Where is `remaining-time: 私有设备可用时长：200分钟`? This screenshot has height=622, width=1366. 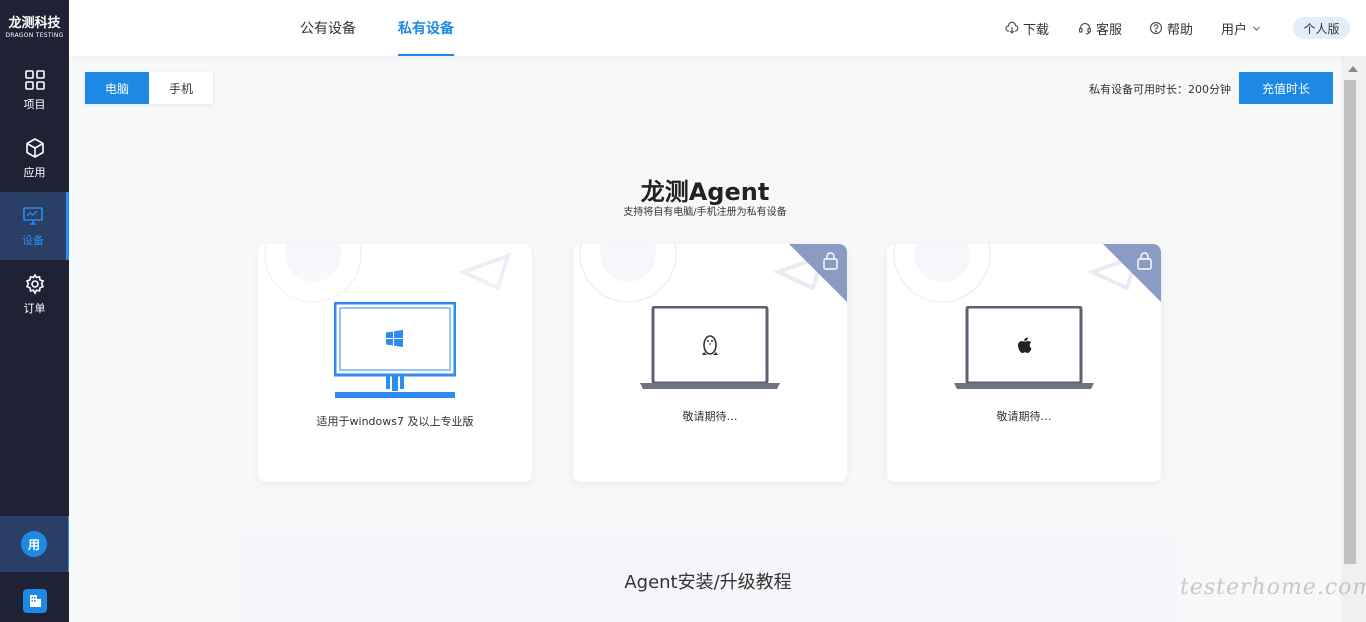 remaining-time: 私有设备可用时长：200分钟 is located at coordinates (1160, 89).